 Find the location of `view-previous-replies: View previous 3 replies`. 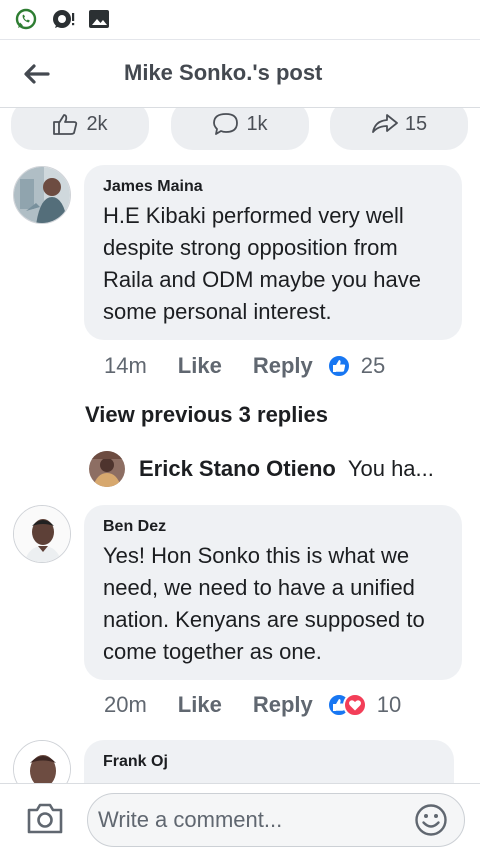

view-previous-replies: View previous 3 replies is located at coordinates (206, 415).